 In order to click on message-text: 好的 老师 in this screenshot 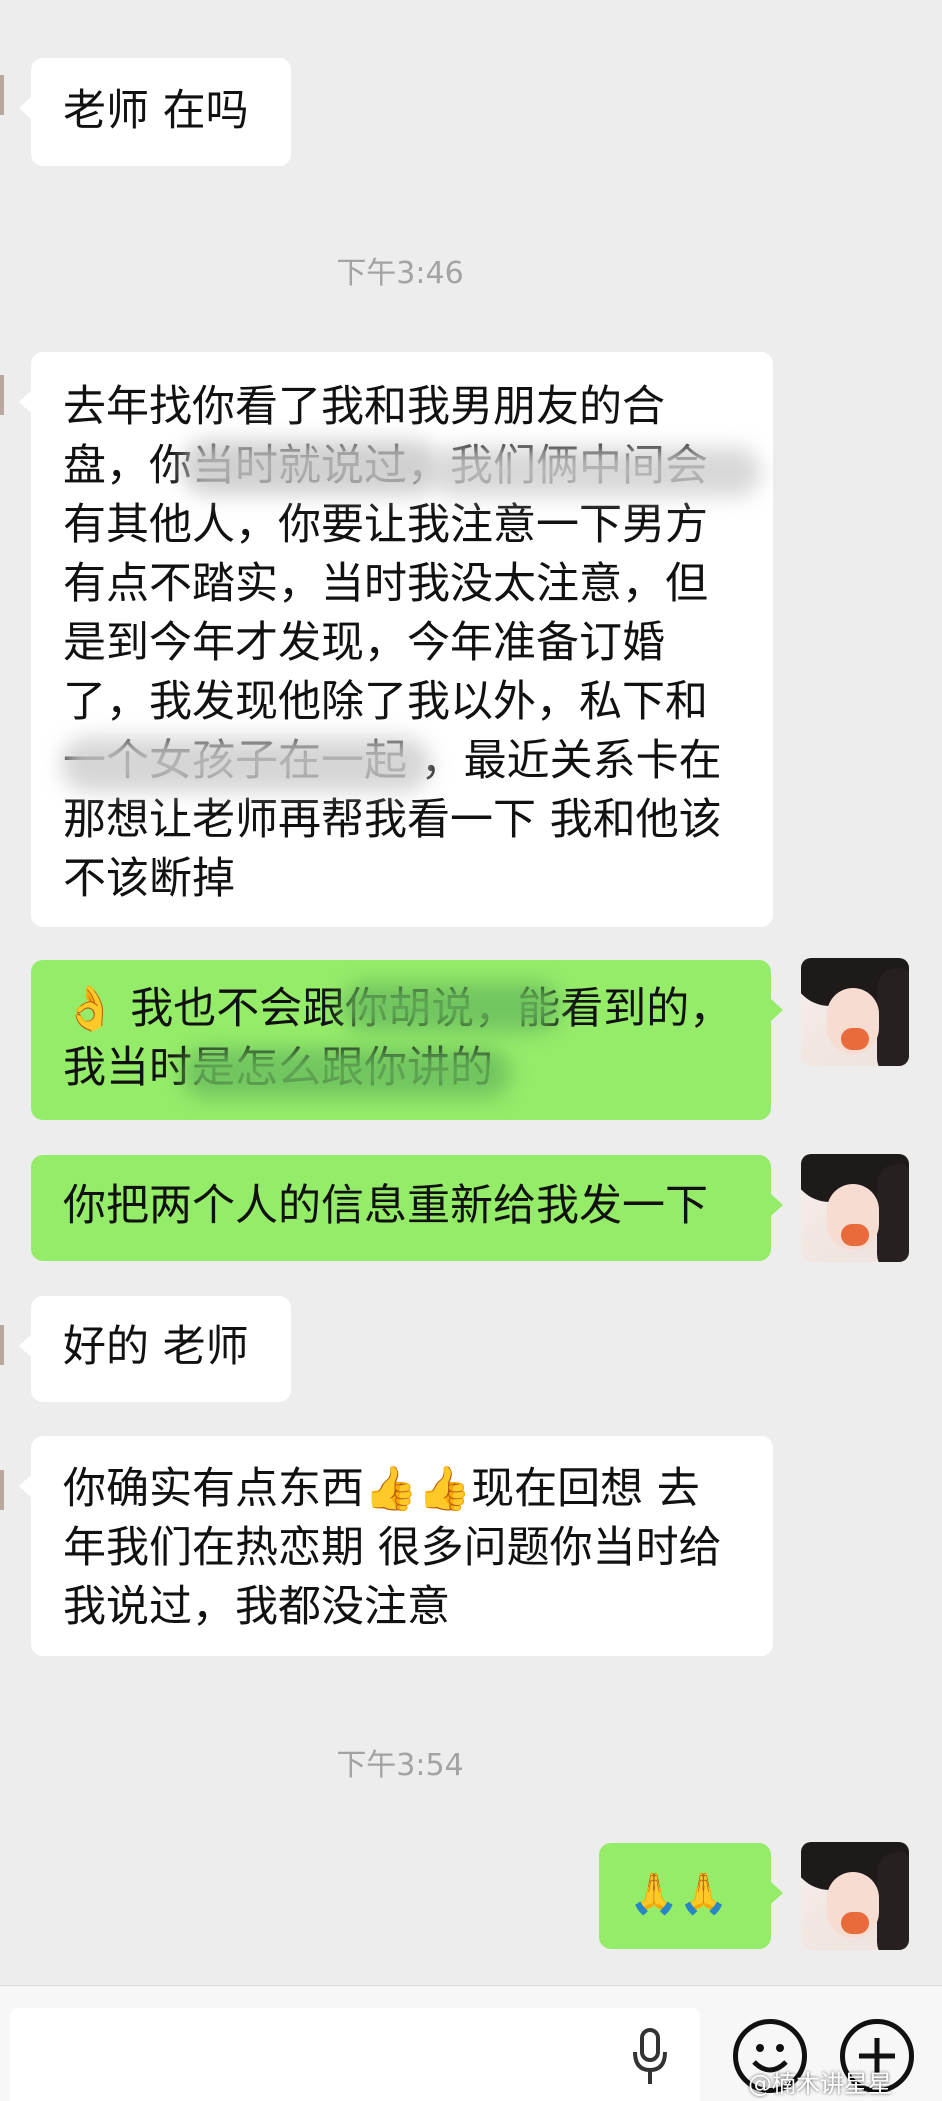, I will do `click(156, 1347)`.